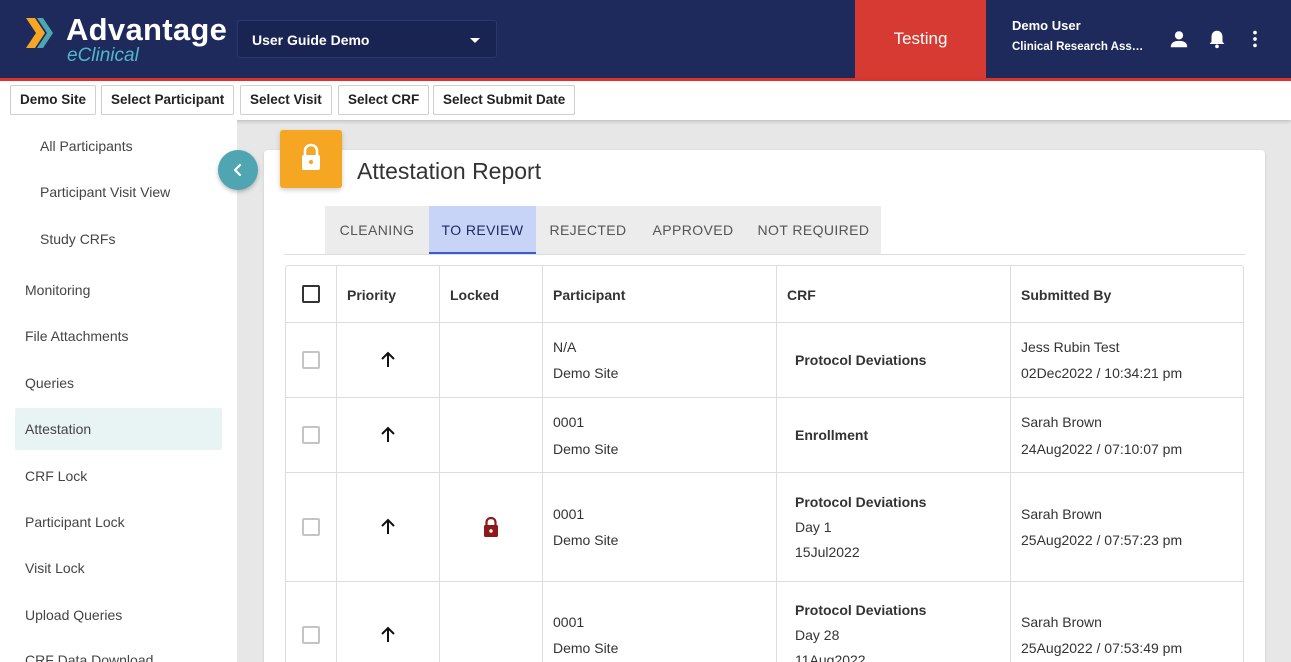 Image resolution: width=1291 pixels, height=662 pixels. What do you see at coordinates (801, 295) in the screenshot?
I see `column-header-crf: CRF` at bounding box center [801, 295].